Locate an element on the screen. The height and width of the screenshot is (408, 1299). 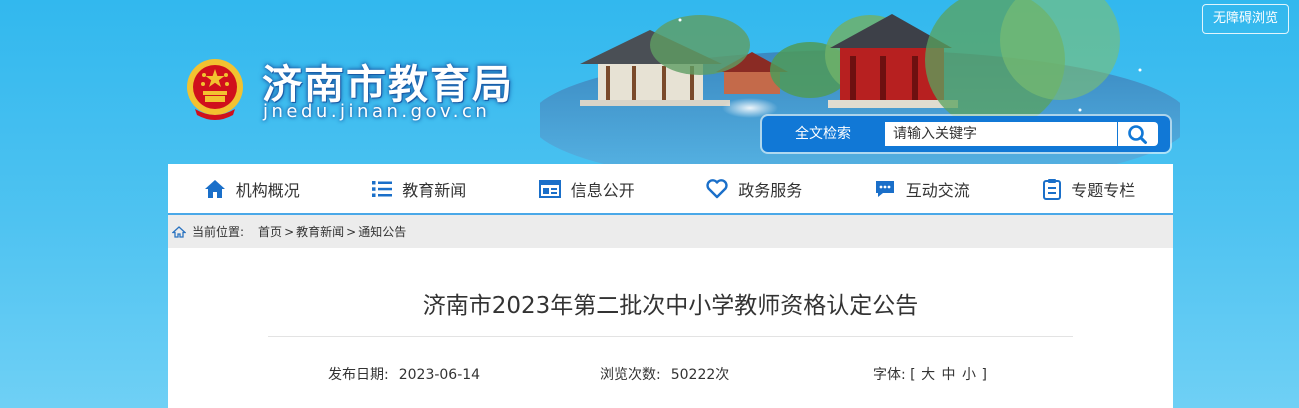
article-title: 济南市2023年第二批次中小学教师资格认定公告 is located at coordinates (670, 306).